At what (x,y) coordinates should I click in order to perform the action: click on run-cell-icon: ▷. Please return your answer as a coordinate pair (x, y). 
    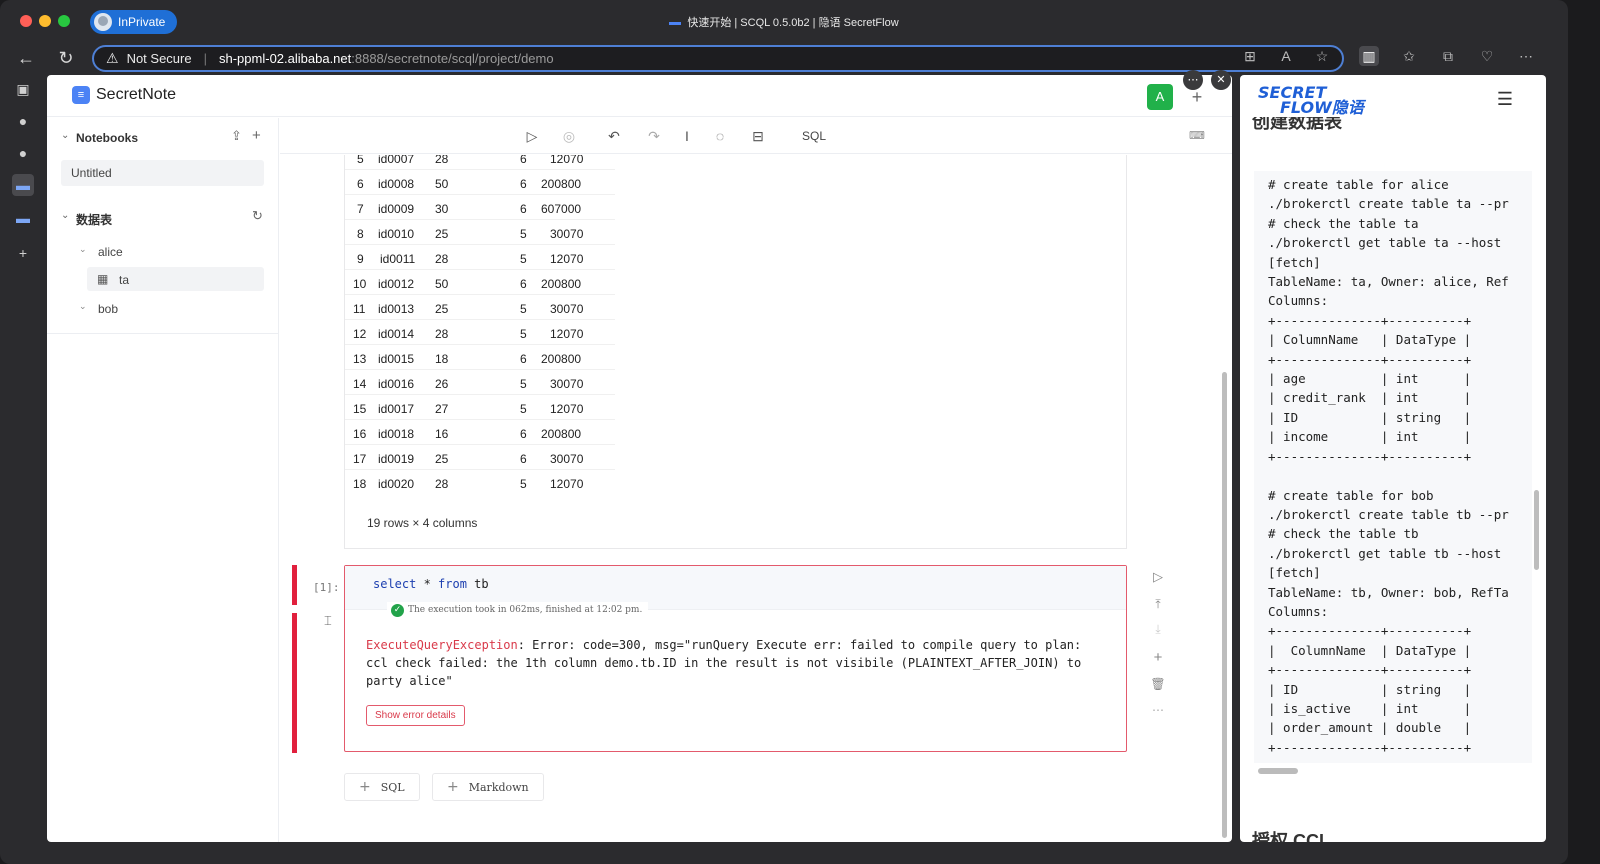
    Looking at the image, I should click on (1158, 577).